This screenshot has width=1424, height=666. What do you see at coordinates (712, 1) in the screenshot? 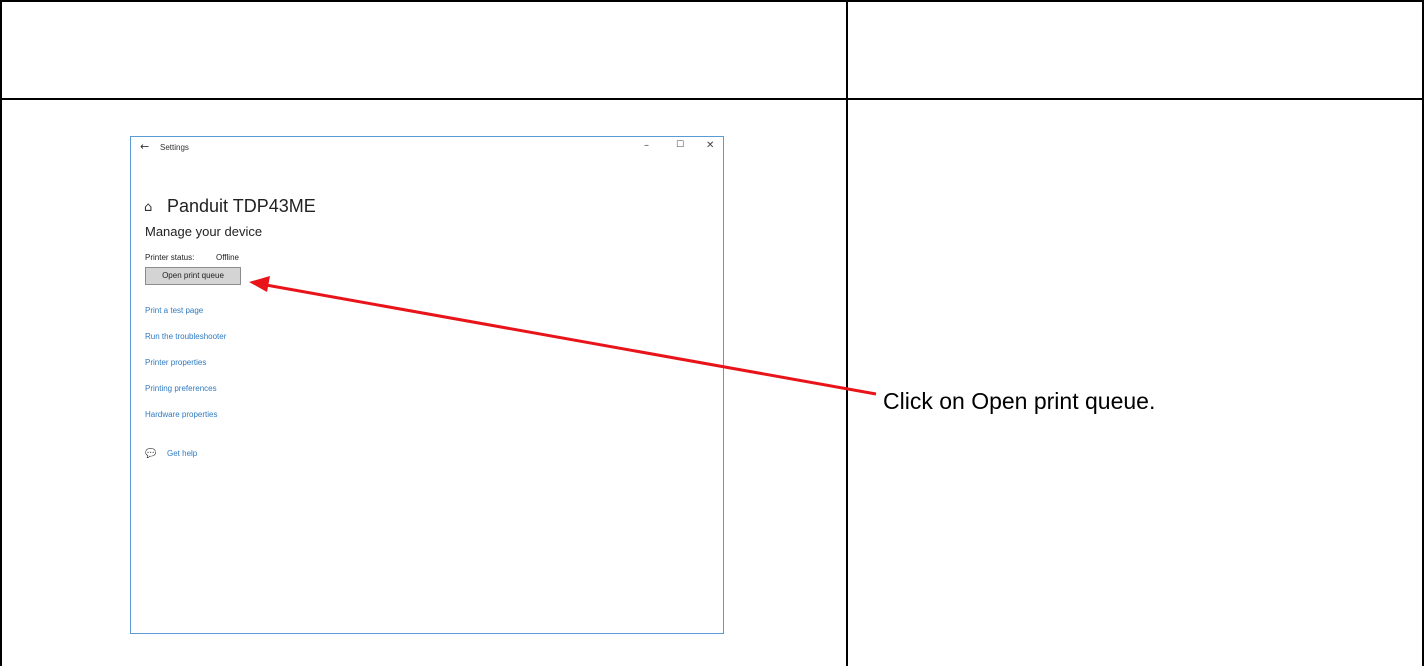
I see `table-border-top` at bounding box center [712, 1].